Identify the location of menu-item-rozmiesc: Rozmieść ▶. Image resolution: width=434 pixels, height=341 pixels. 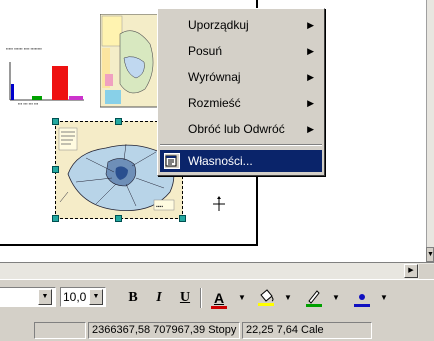
(241, 103).